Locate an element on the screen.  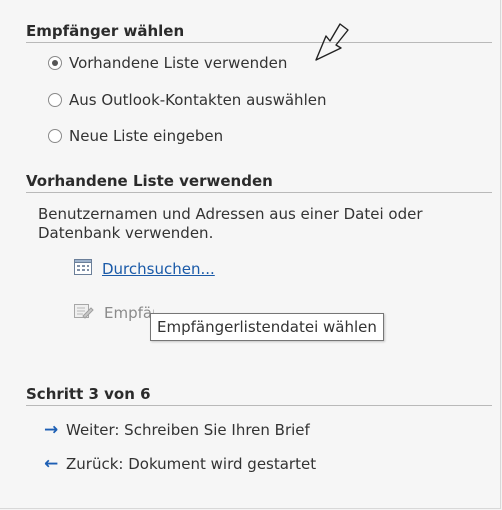
next-step-link: → Weiter: Schreiben Sie Ihren Brief is located at coordinates (177, 430).